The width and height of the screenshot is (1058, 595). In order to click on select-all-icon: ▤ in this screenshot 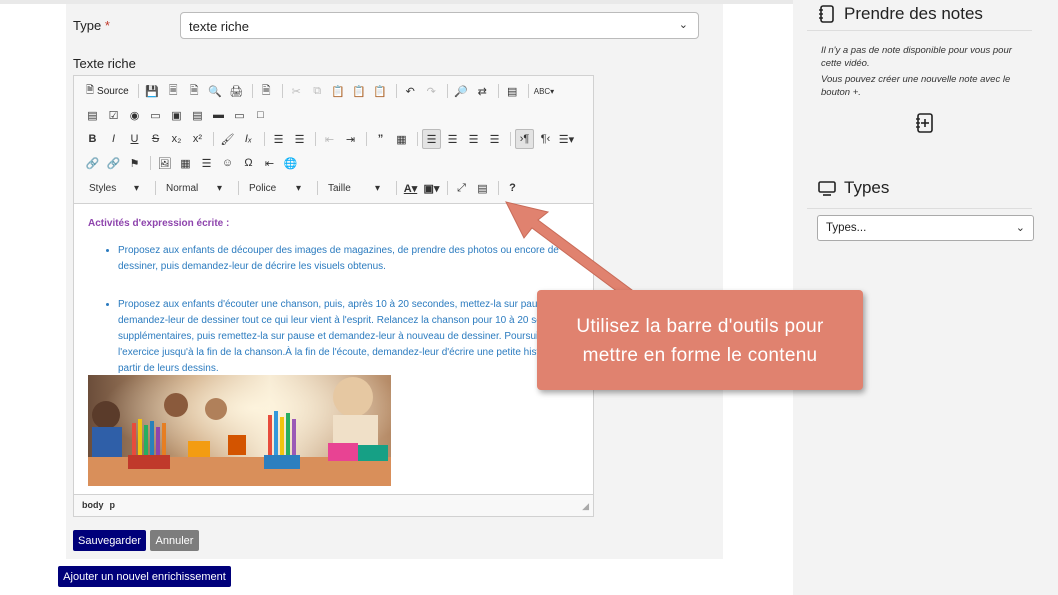, I will do `click(512, 91)`.